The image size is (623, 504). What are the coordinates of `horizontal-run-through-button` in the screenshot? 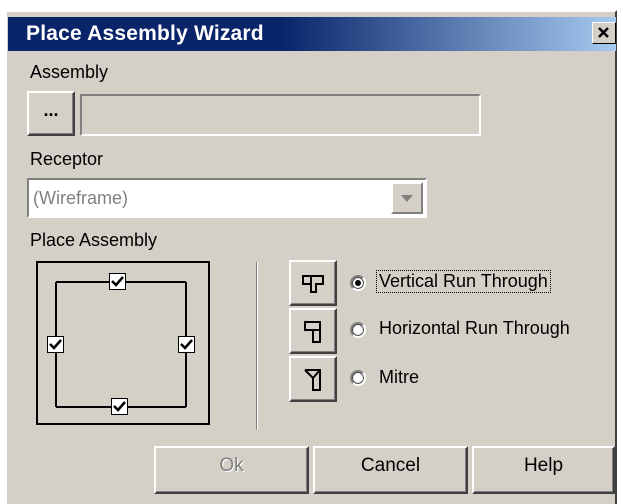 It's located at (313, 331).